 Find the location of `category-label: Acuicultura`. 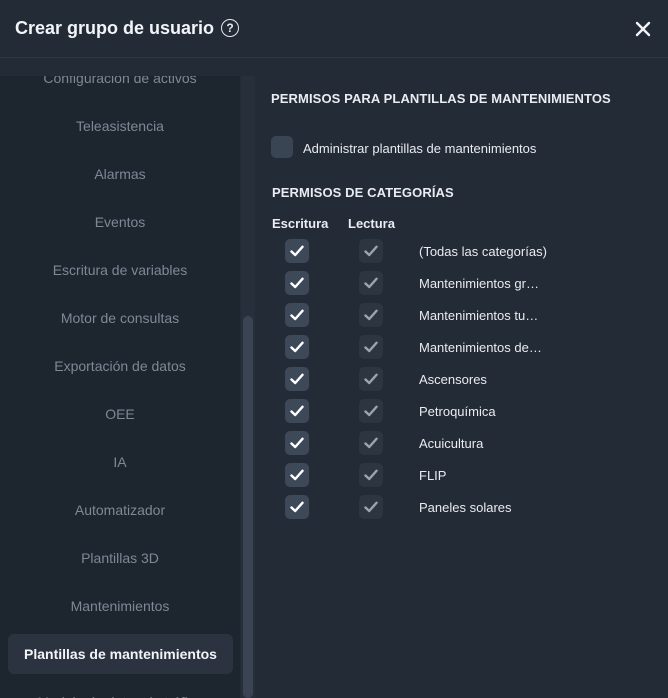

category-label: Acuicultura is located at coordinates (451, 443).